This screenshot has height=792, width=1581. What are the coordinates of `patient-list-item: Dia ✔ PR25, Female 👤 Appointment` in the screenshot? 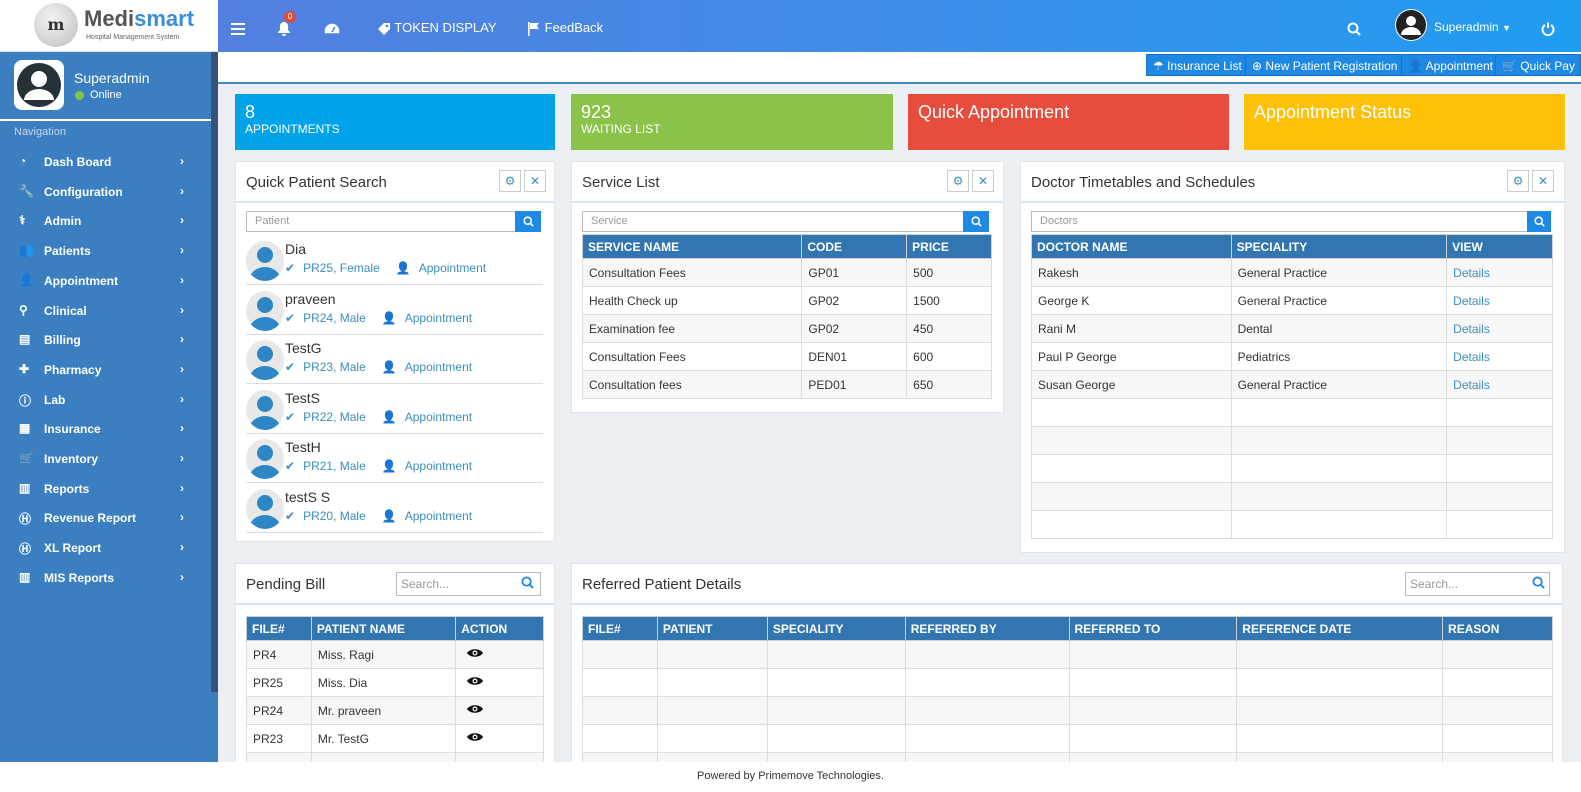 It's located at (394, 261).